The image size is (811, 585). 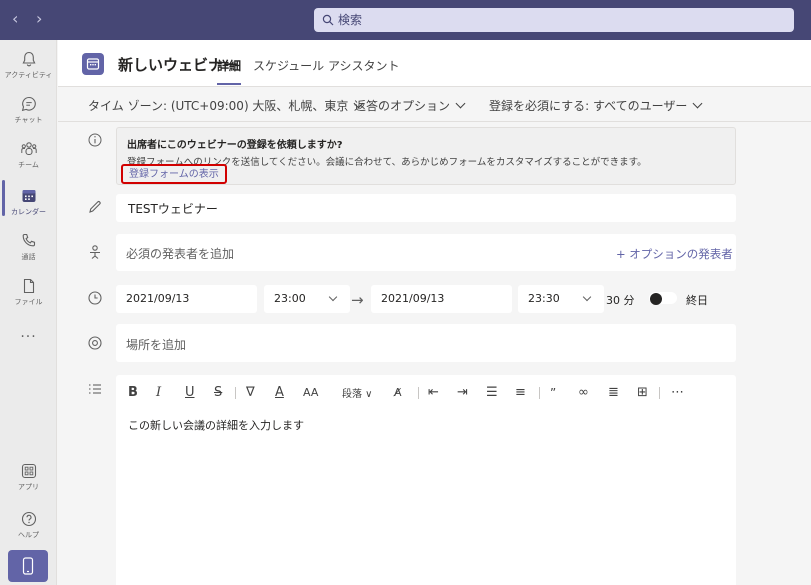 I want to click on end-date-field: 2021/09/13, so click(x=441, y=299).